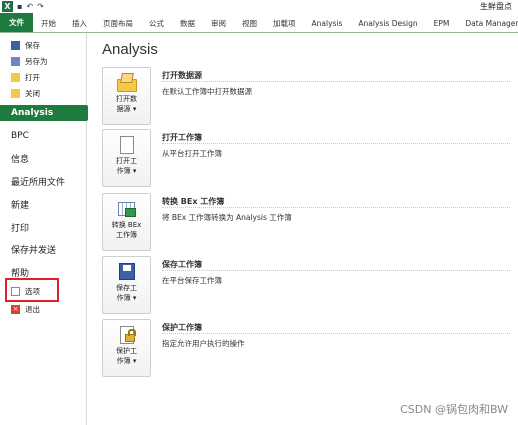 The width and height of the screenshot is (518, 425). I want to click on tab-data-manager: Data Manager, so click(487, 23).